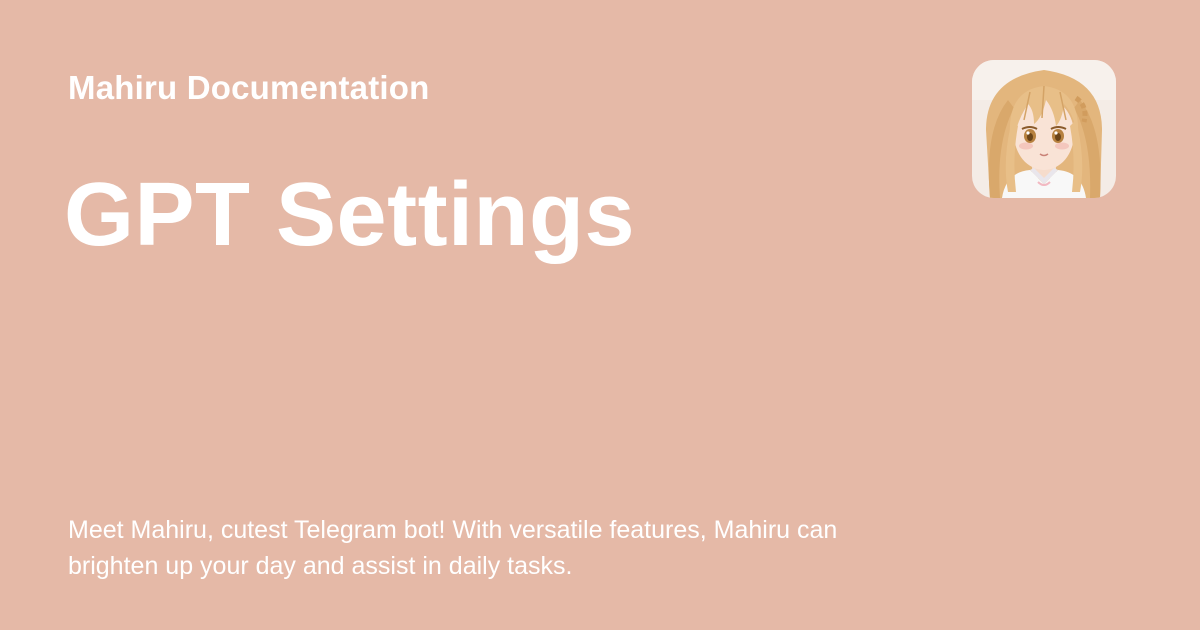  I want to click on site-name: Mahiru Documentation, so click(249, 87).